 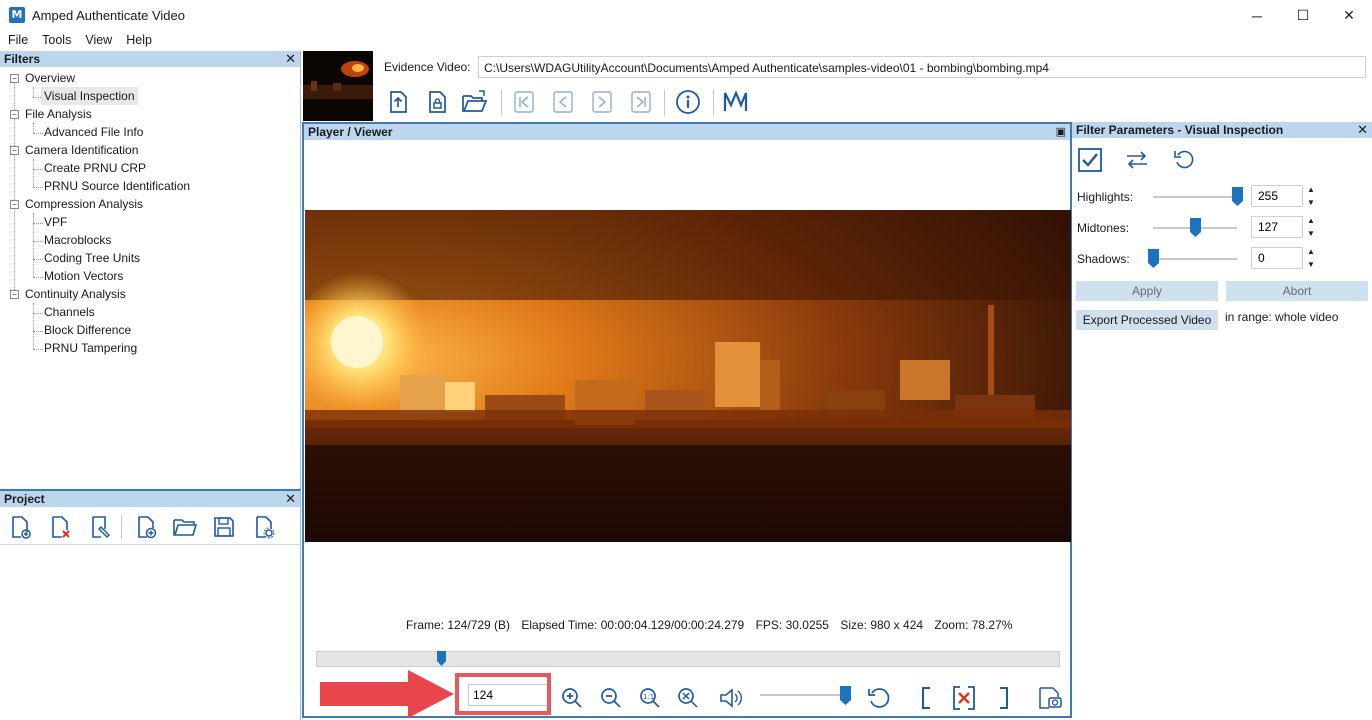 I want to click on previous-frame-icon, so click(x=563, y=102).